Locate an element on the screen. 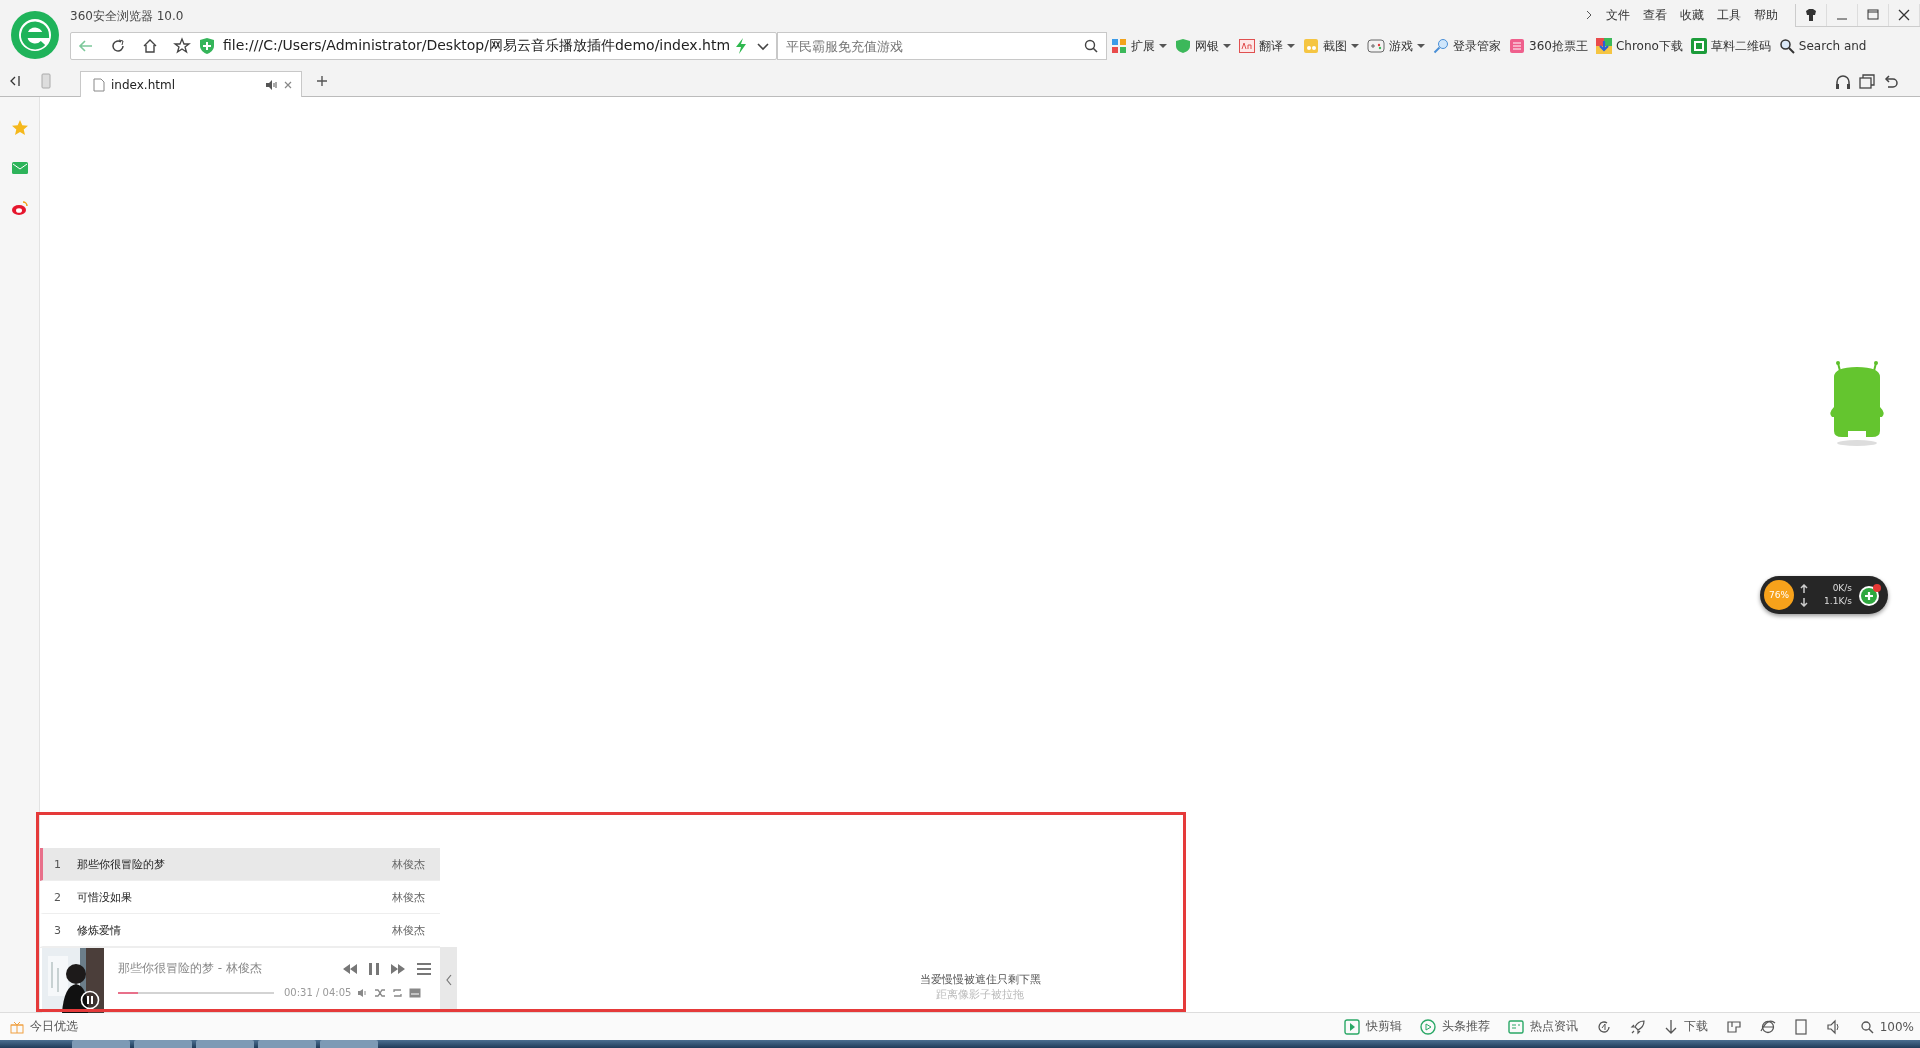 This screenshot has width=1920, height=1048. search-field: 平民霸服免充值游戏 is located at coordinates (942, 46).